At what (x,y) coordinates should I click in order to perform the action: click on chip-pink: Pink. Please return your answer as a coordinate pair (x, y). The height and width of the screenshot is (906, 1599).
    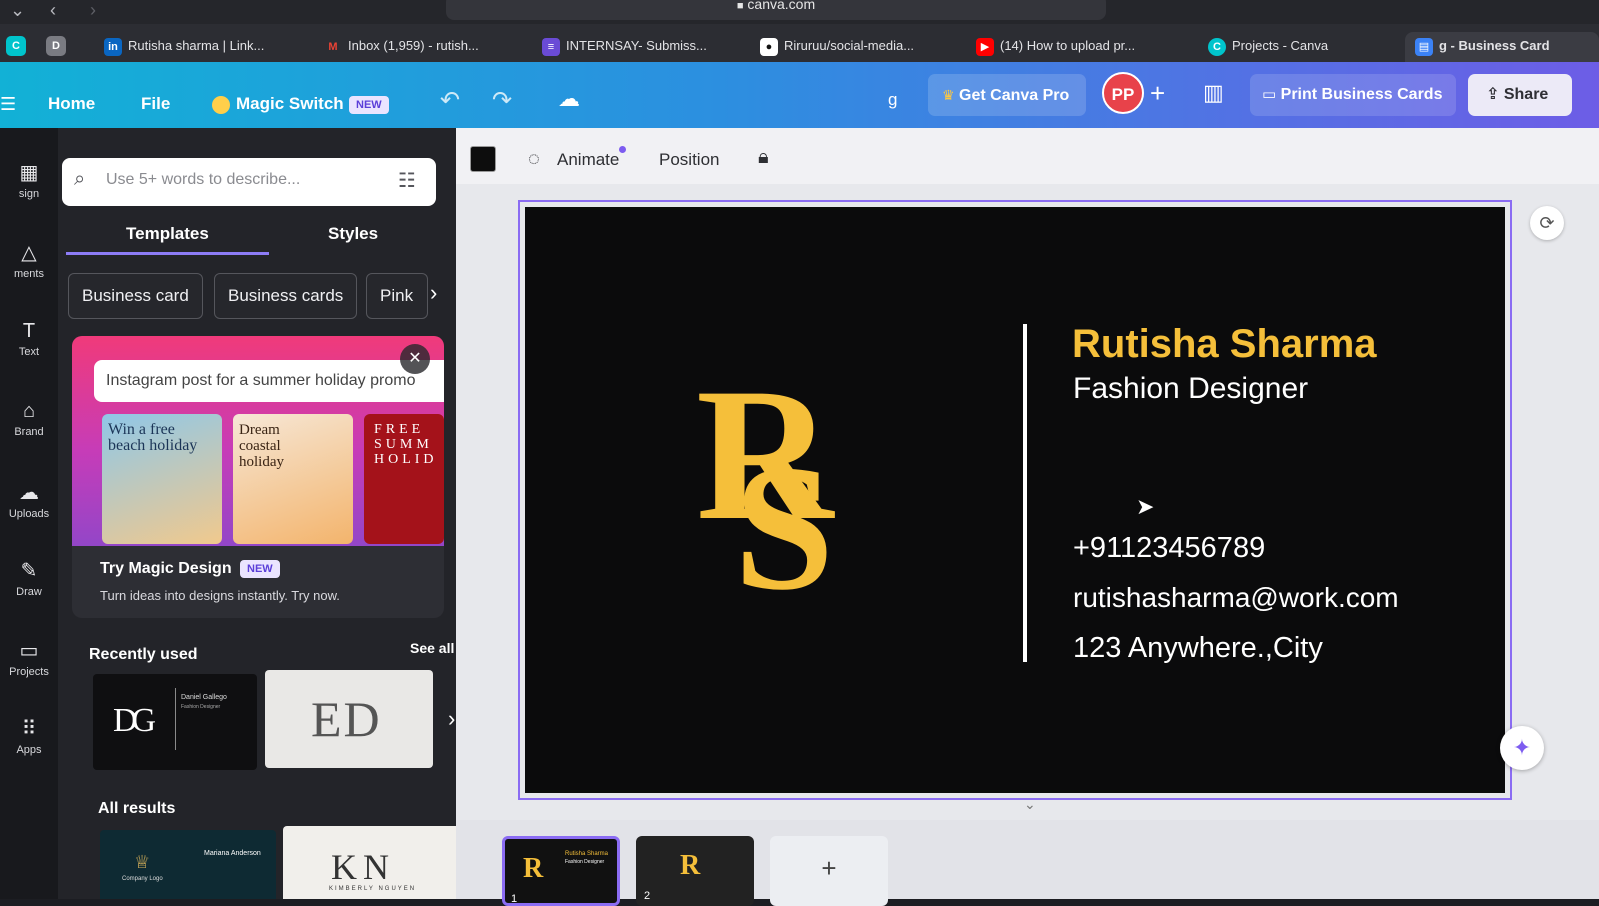
    Looking at the image, I should click on (397, 296).